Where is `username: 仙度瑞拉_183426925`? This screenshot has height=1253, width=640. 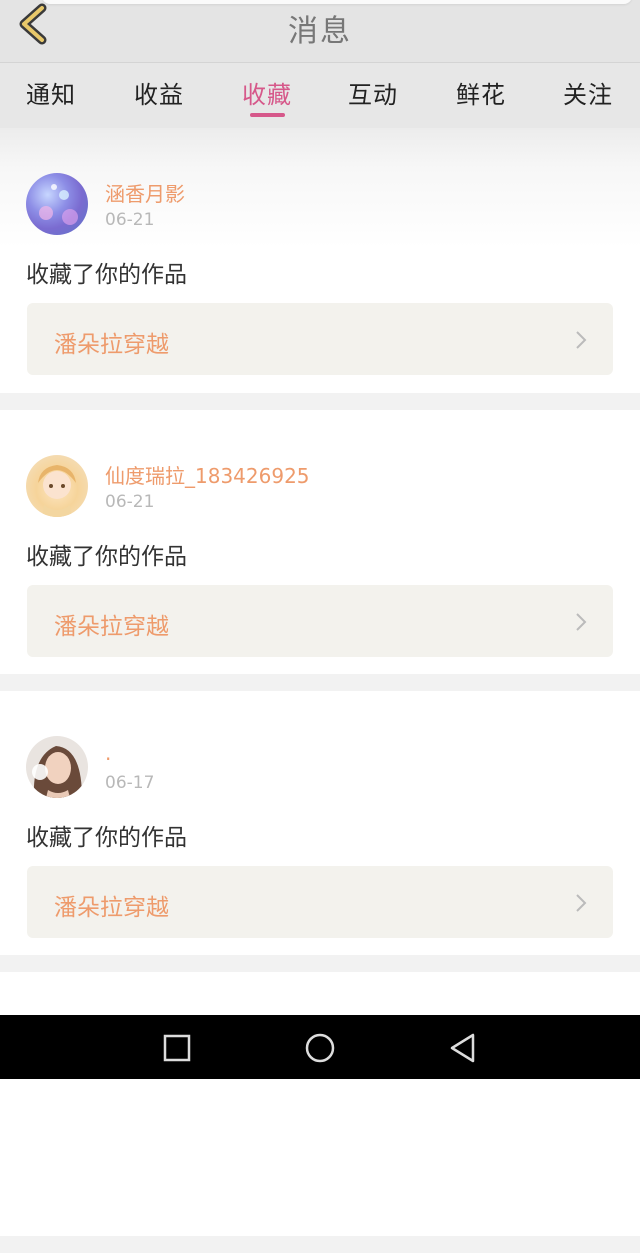 username: 仙度瑞拉_183426925 is located at coordinates (207, 474).